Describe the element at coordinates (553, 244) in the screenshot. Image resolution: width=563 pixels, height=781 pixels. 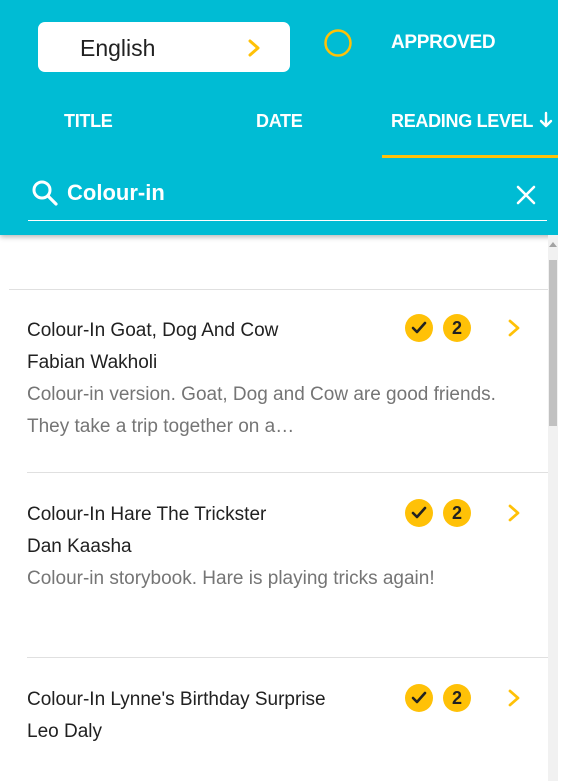
I see `scroll-up-arrow-icon` at that location.